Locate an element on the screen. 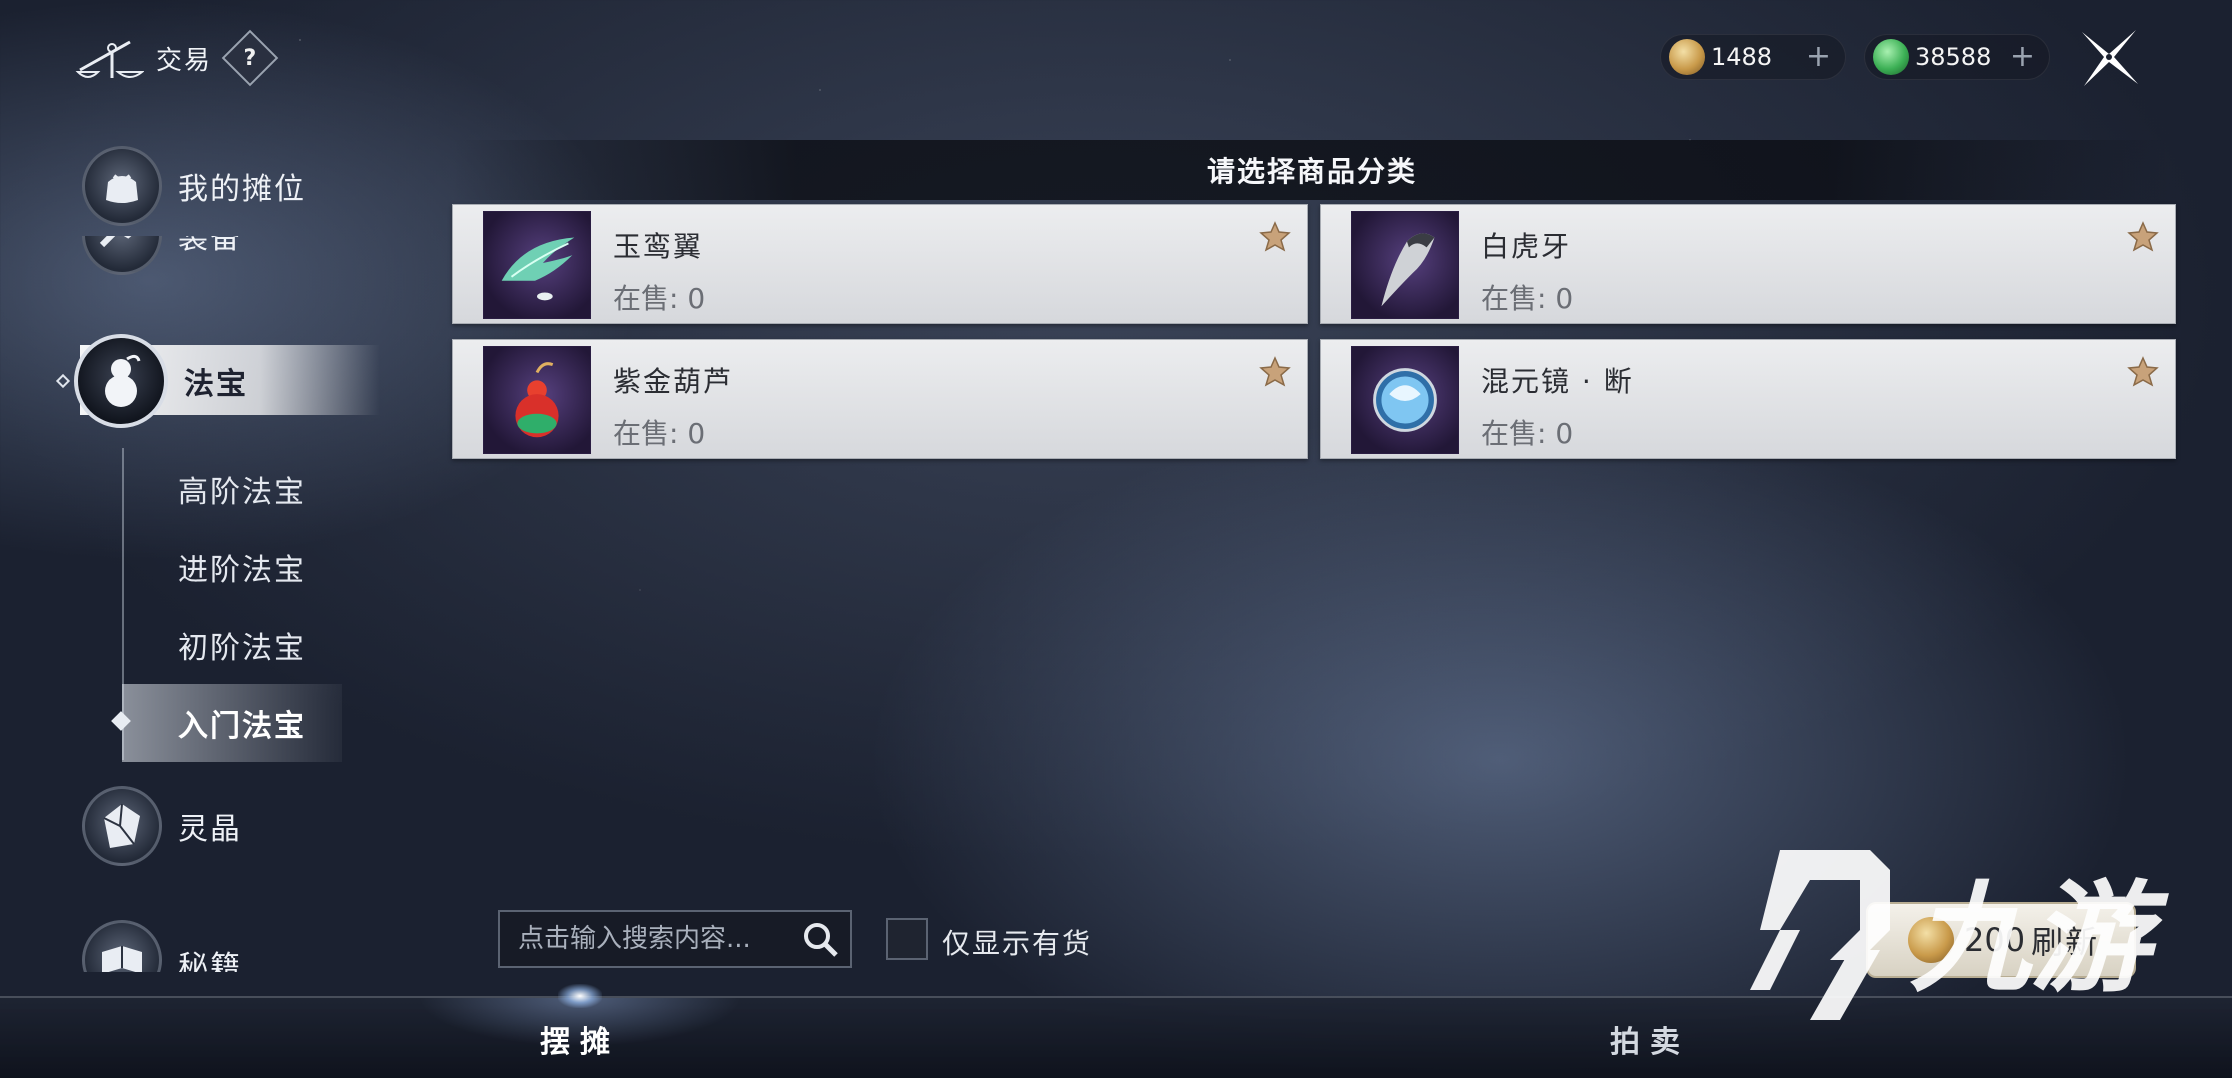  gourd-icon is located at coordinates (121, 381).